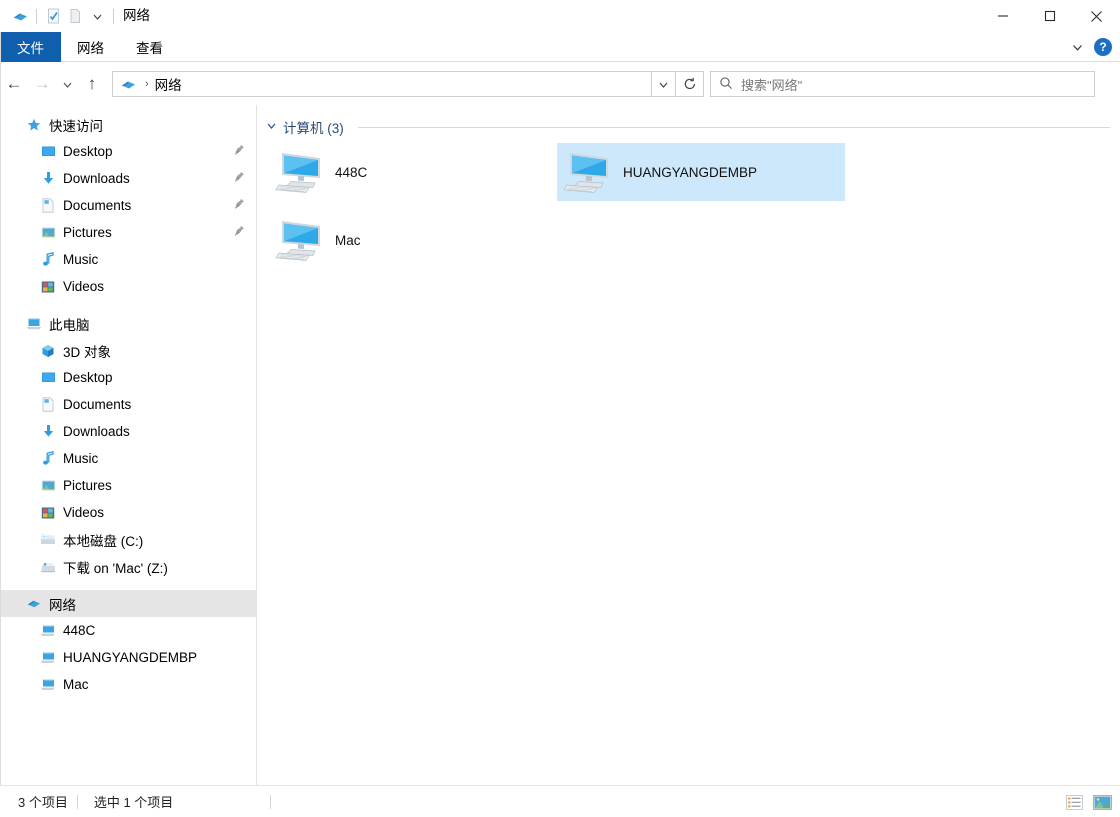 The image size is (1120, 817). What do you see at coordinates (1002, 16) in the screenshot?
I see `minimize-button` at bounding box center [1002, 16].